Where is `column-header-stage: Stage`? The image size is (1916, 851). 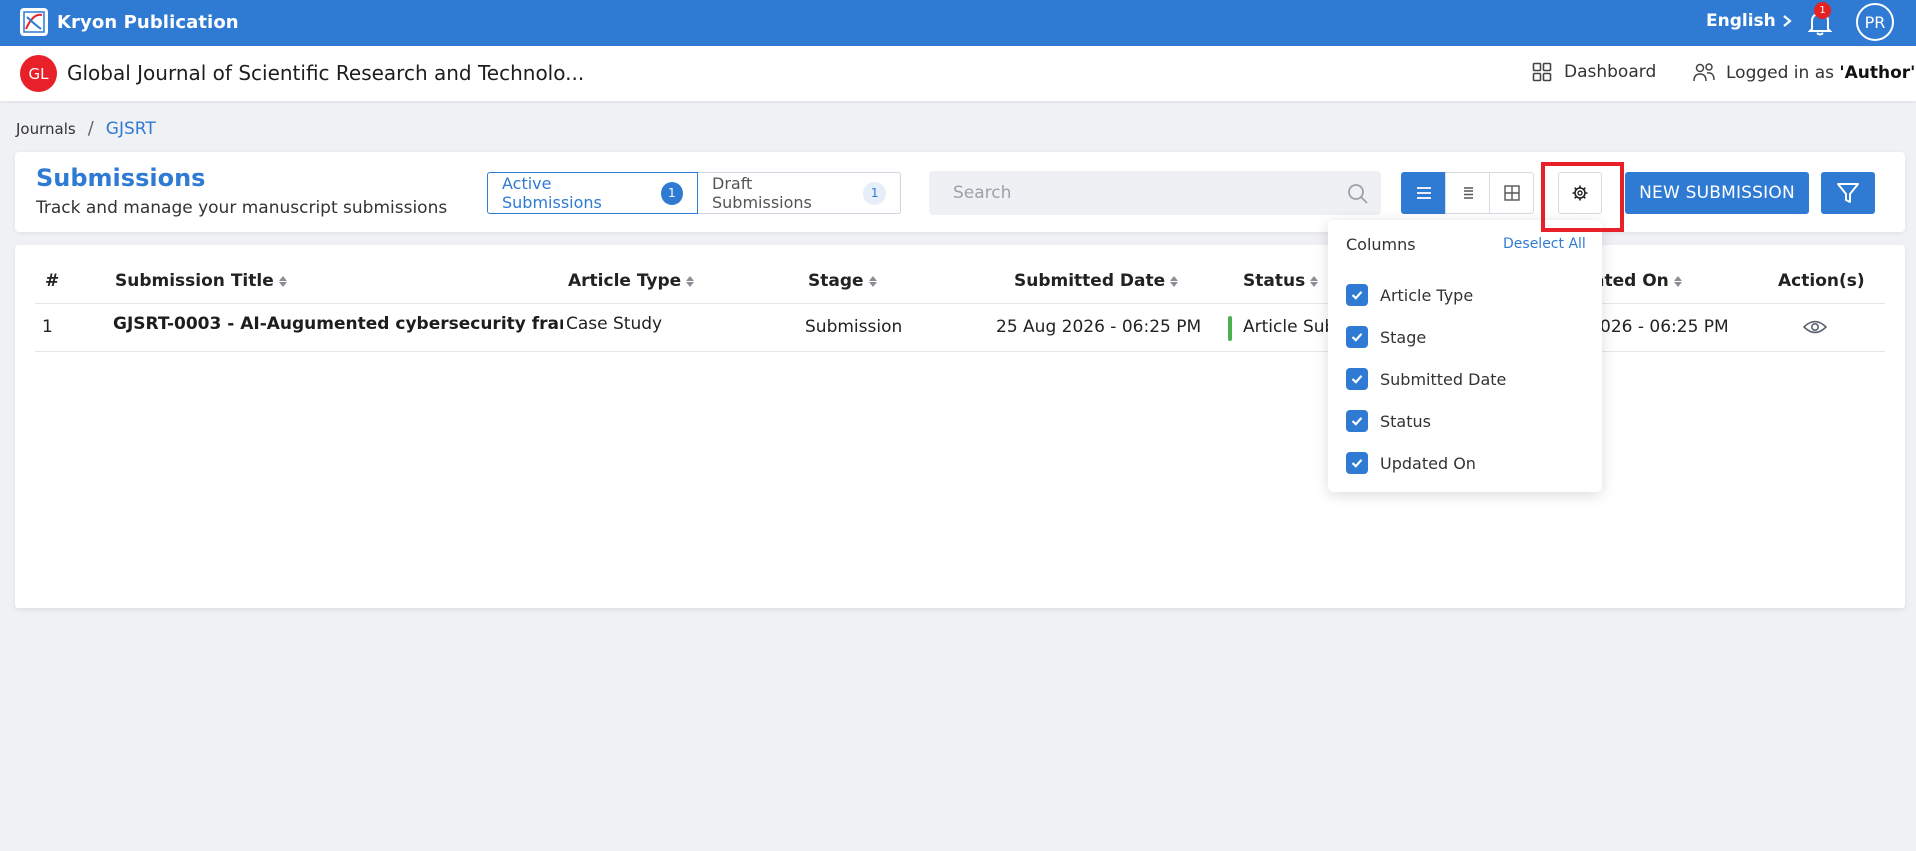 column-header-stage: Stage is located at coordinates (842, 281).